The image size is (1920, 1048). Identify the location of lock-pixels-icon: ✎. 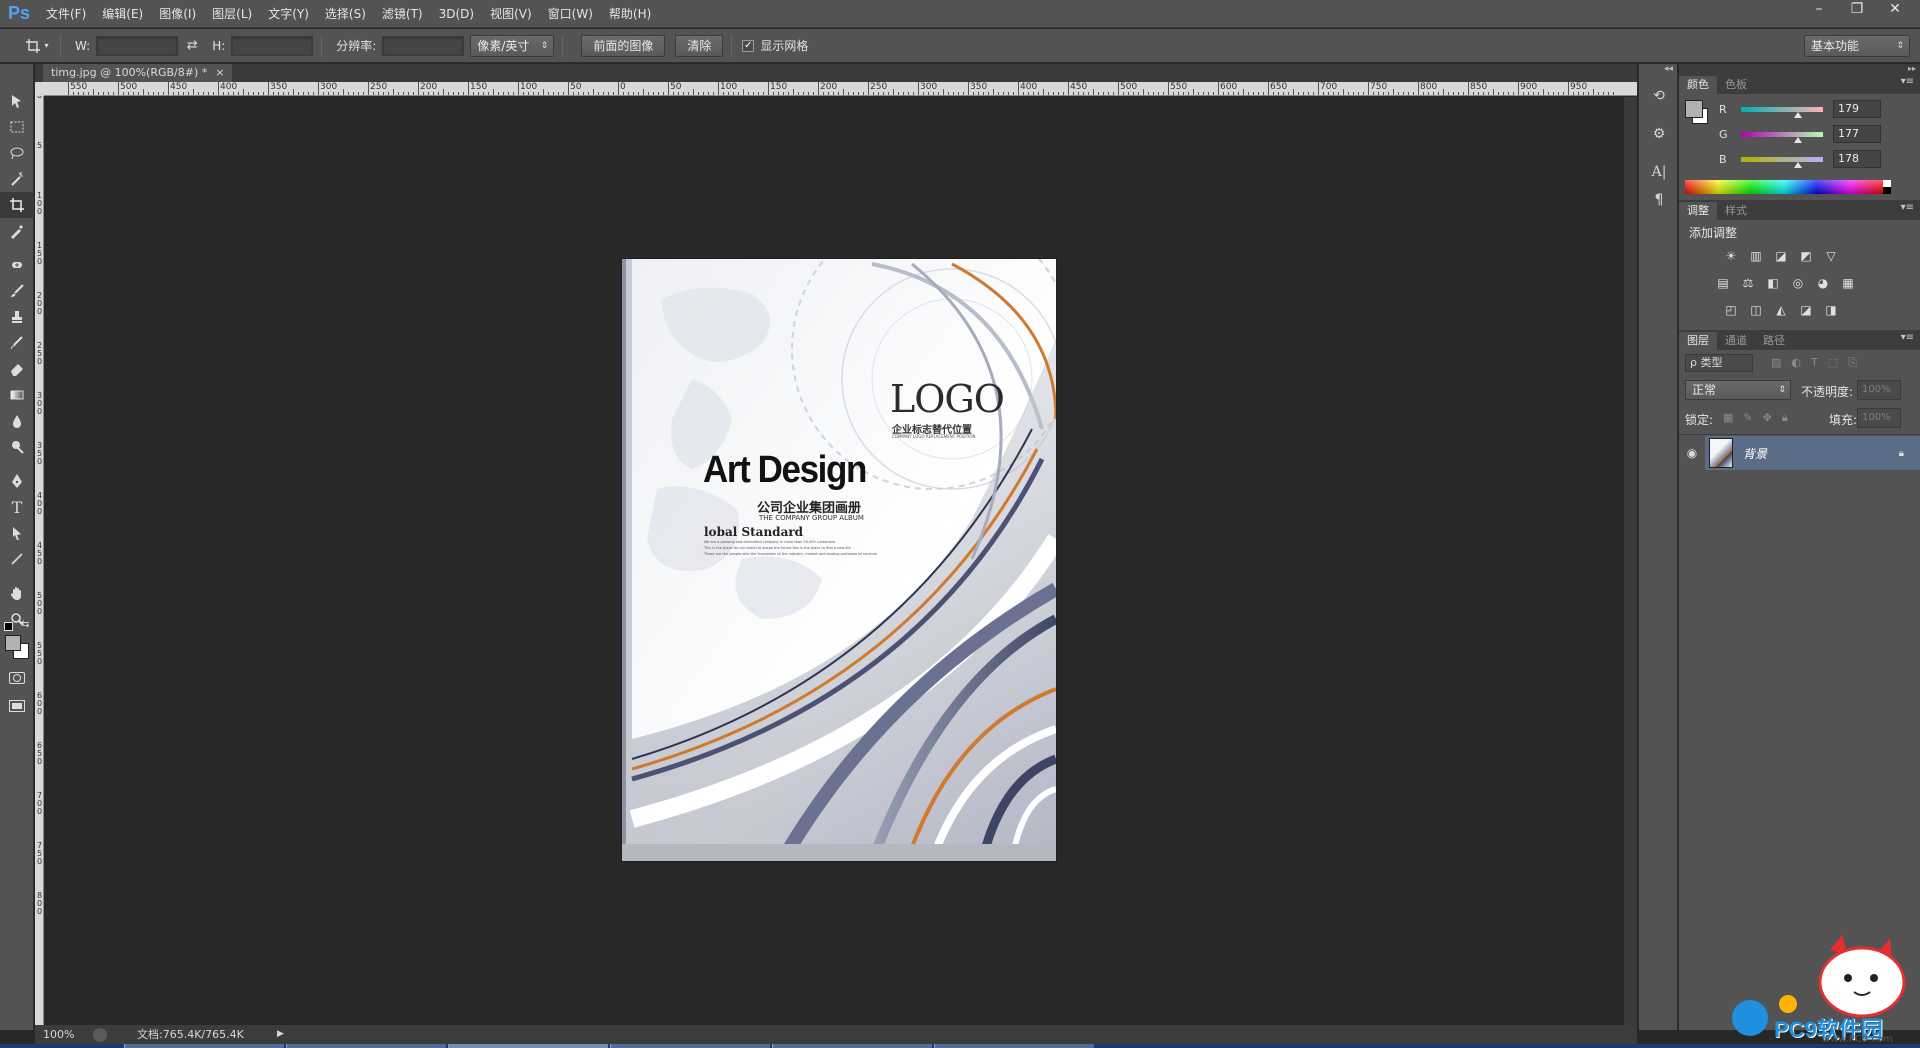
(1747, 418).